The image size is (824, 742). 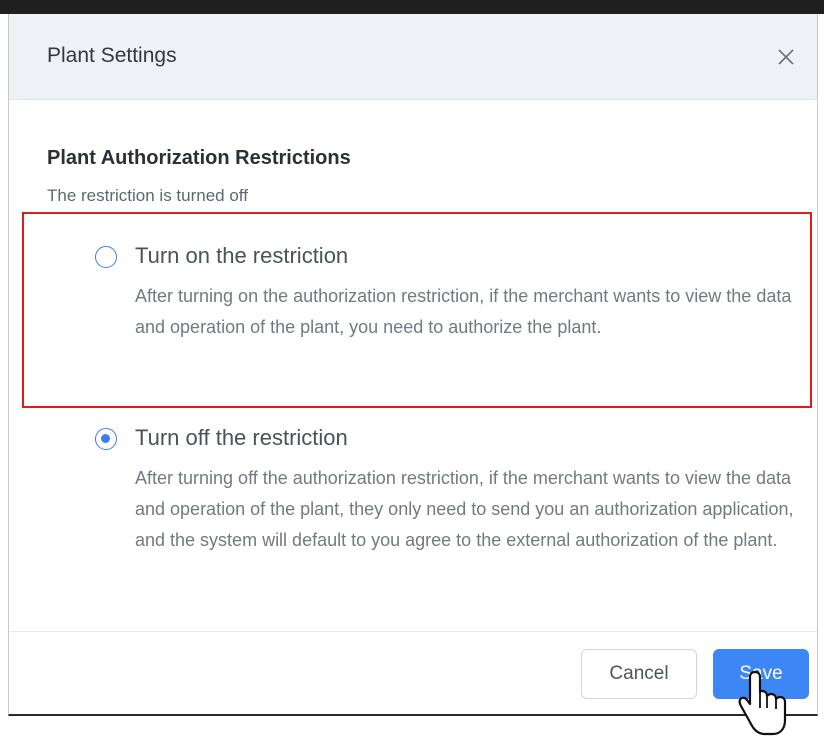 I want to click on radio-turn-off, so click(x=106, y=439).